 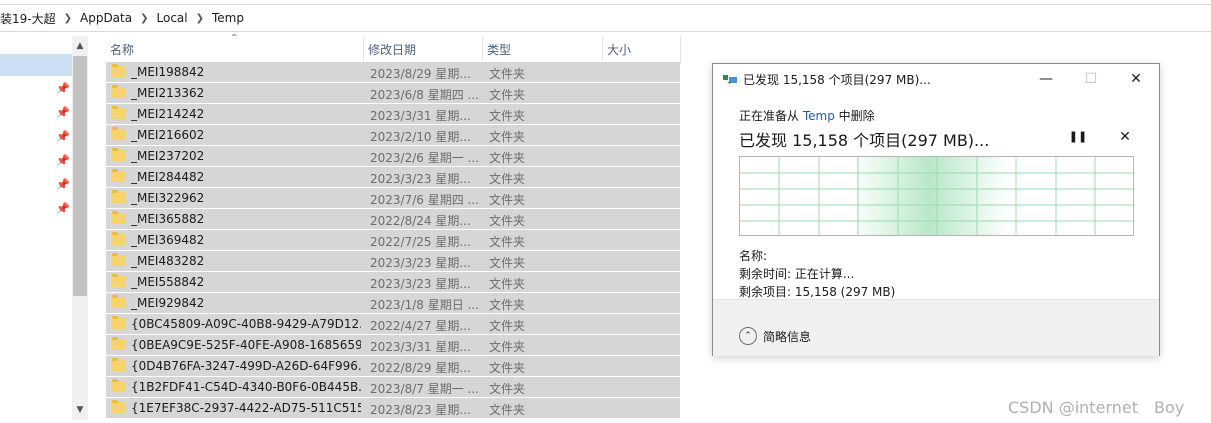 I want to click on file-row: _MEI929842 2023/1/8 星期日 ... 文件夹, so click(x=393, y=303).